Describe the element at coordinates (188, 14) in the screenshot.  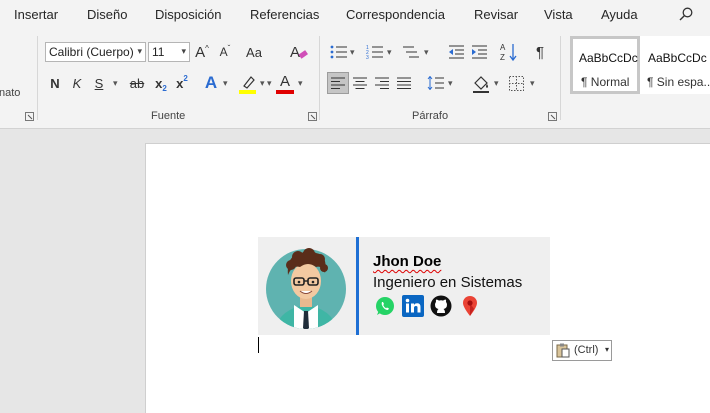
I see `tab-disposicion: Disposición` at that location.